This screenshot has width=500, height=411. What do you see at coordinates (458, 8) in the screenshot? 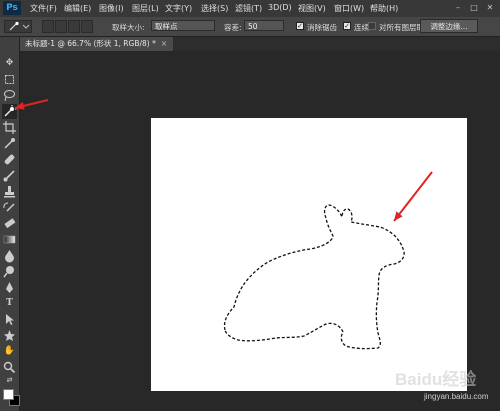
I see `minimize-button: –` at bounding box center [458, 8].